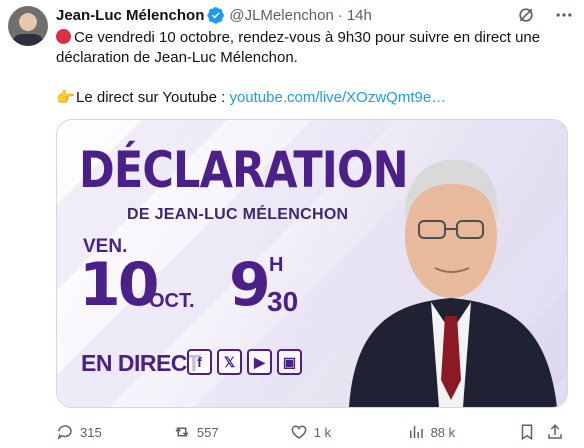 The image size is (584, 448). Describe the element at coordinates (64, 432) in the screenshot. I see `reply-icon` at that location.